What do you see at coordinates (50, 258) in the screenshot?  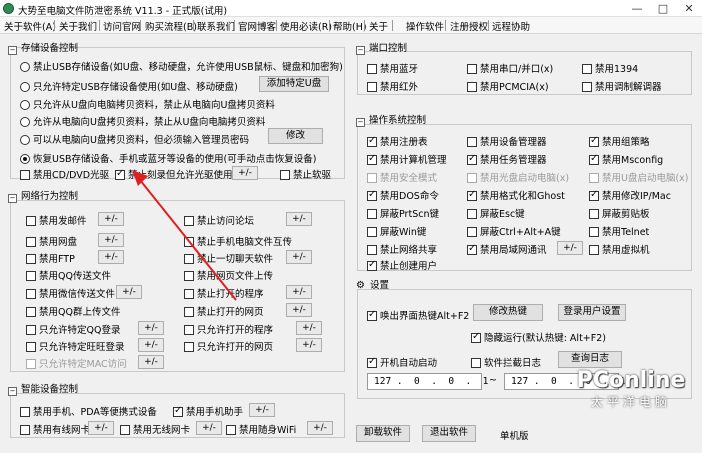 I see `checkbox-ftp: 禁用FTP` at bounding box center [50, 258].